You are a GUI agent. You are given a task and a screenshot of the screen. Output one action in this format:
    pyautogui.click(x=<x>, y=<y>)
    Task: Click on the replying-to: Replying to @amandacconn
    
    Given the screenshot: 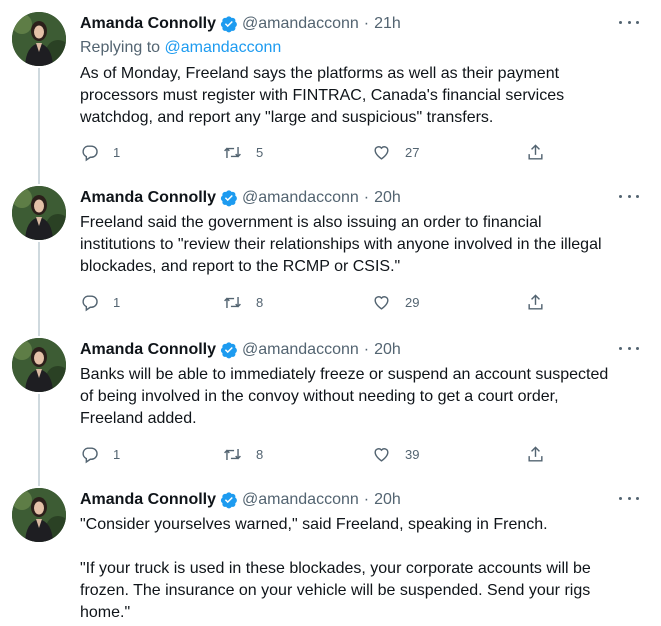 What is the action you would take?
    pyautogui.click(x=180, y=48)
    